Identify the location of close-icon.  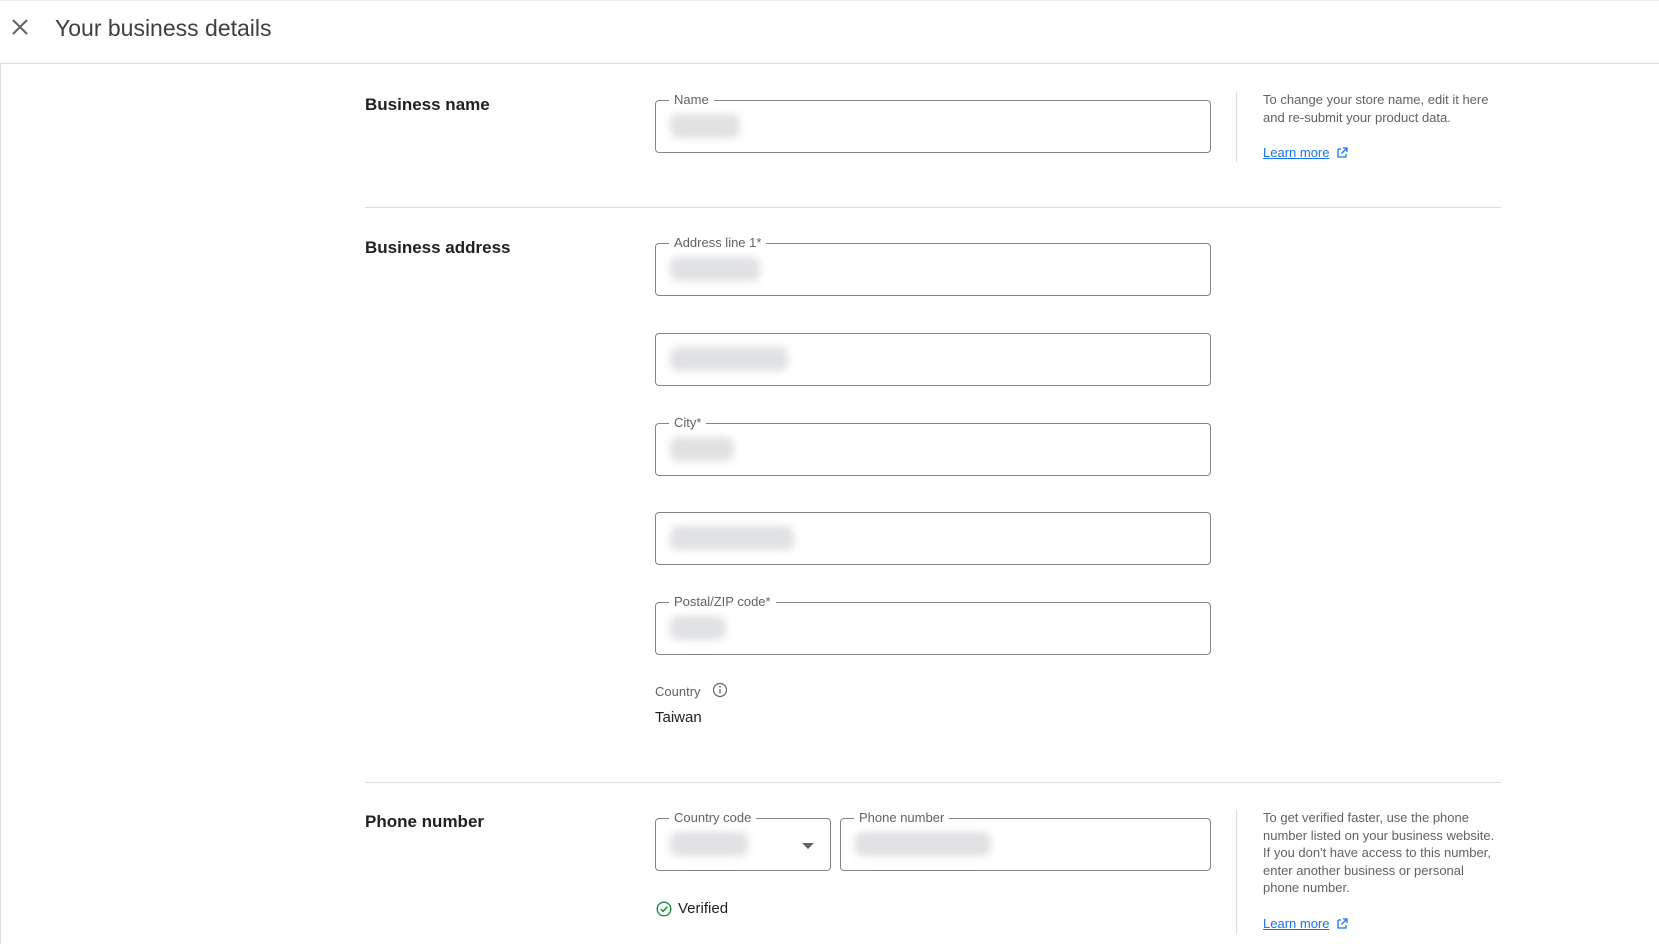
(20, 27).